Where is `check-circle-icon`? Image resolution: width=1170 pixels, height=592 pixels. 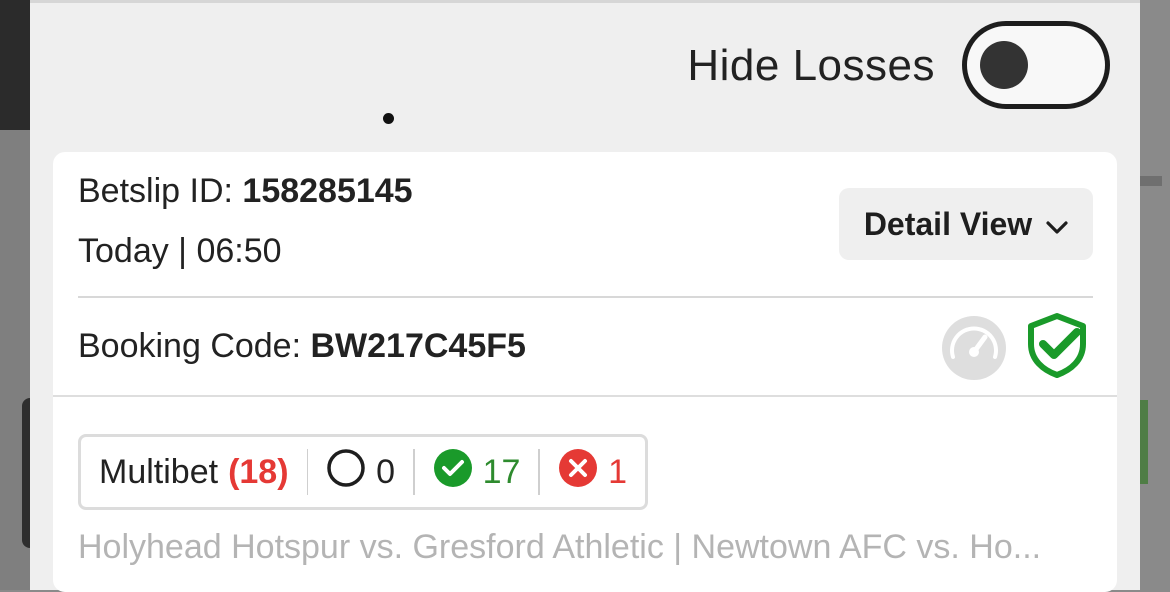
check-circle-icon is located at coordinates (453, 472).